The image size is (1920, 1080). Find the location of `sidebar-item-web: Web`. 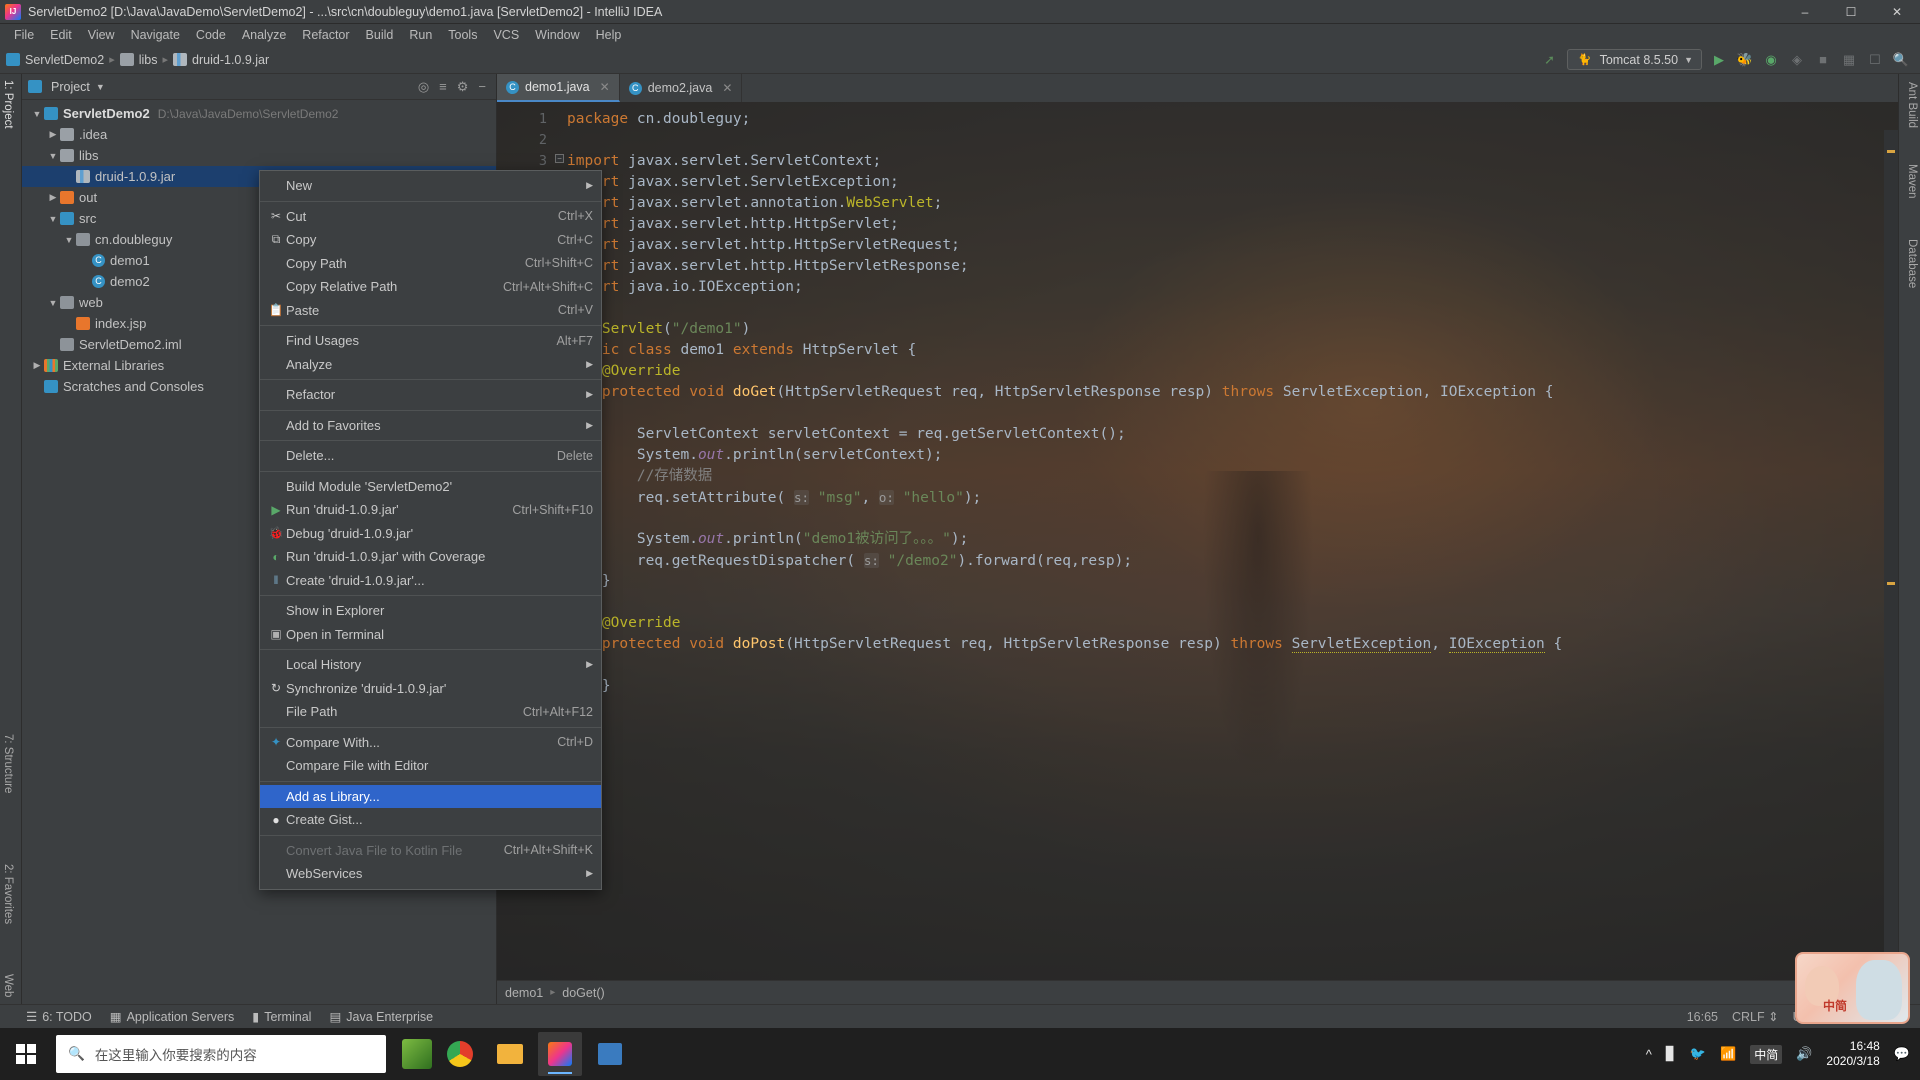

sidebar-item-web: Web is located at coordinates (8, 985).